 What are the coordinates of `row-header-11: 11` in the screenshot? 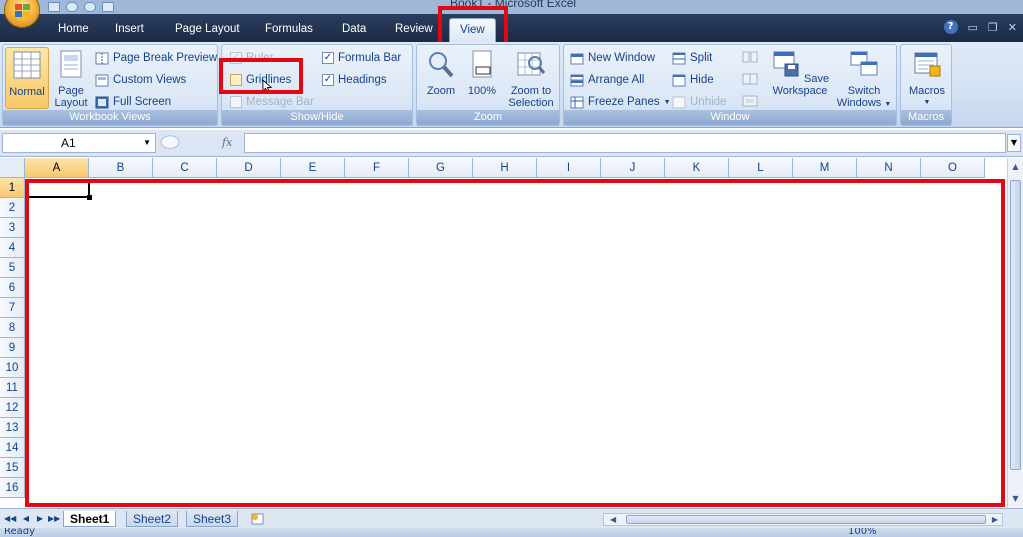 It's located at (12, 388).